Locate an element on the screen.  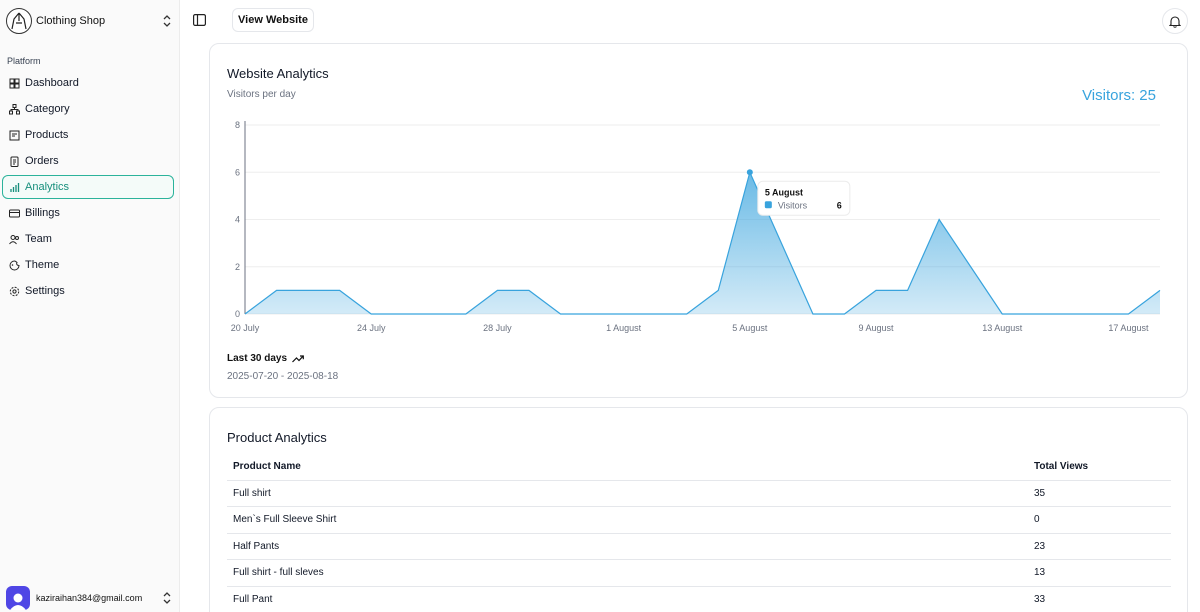
card-title: Product Analytics is located at coordinates (277, 437).